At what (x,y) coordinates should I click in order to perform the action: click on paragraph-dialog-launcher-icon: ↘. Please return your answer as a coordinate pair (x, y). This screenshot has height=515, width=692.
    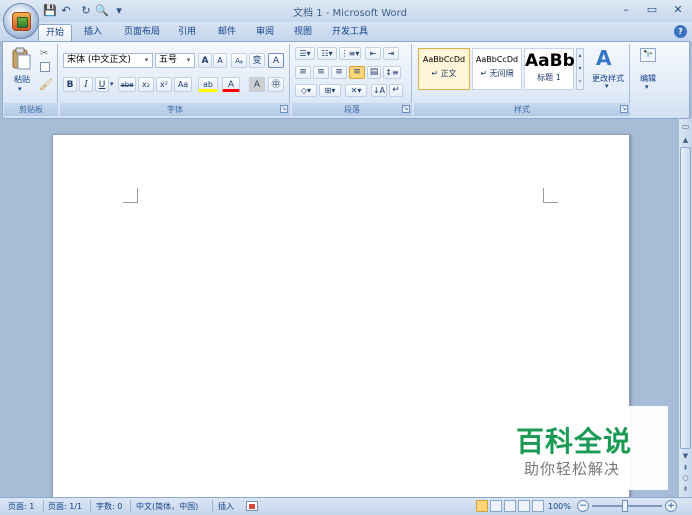
    Looking at the image, I should click on (406, 109).